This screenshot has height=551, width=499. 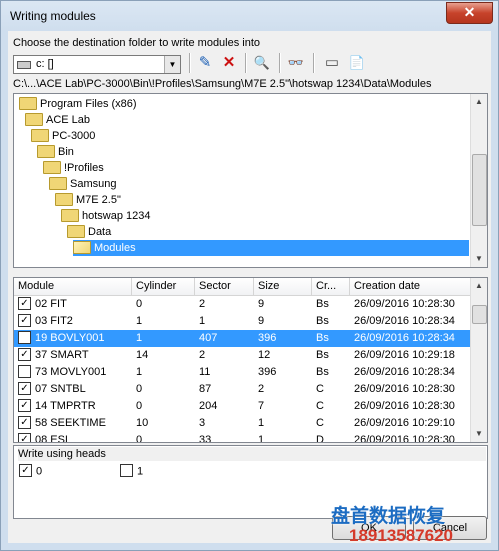 What do you see at coordinates (224, 286) in the screenshot?
I see `column-header: Sector` at bounding box center [224, 286].